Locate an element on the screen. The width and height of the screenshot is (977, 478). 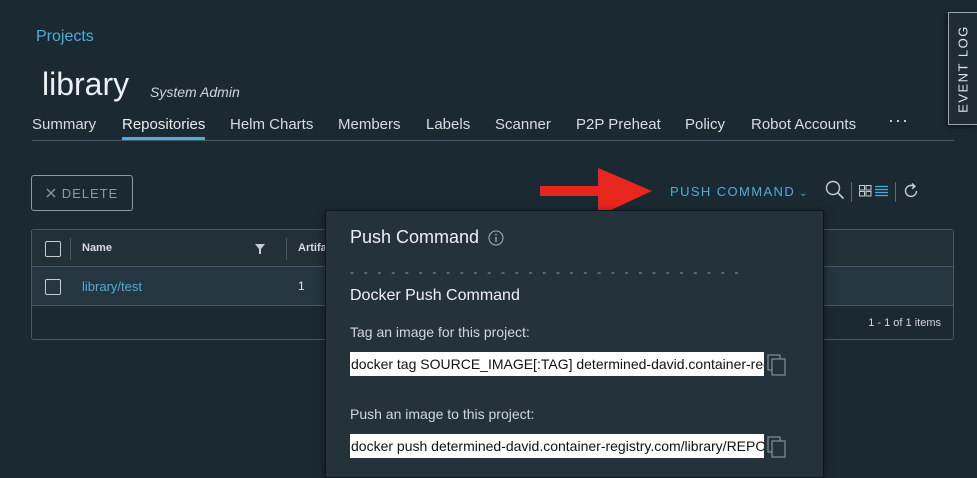
artifact-count: 1 is located at coordinates (301, 286).